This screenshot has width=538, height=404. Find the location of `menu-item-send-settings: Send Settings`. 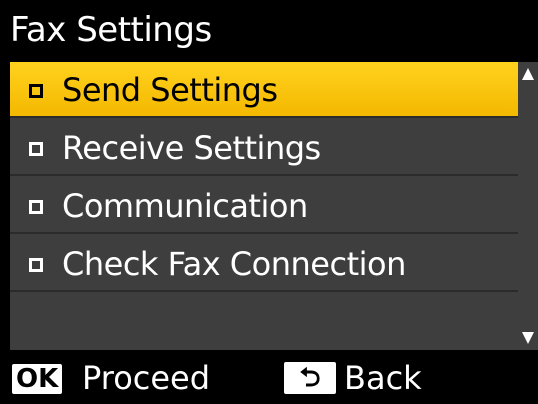

menu-item-send-settings: Send Settings is located at coordinates (264, 90).